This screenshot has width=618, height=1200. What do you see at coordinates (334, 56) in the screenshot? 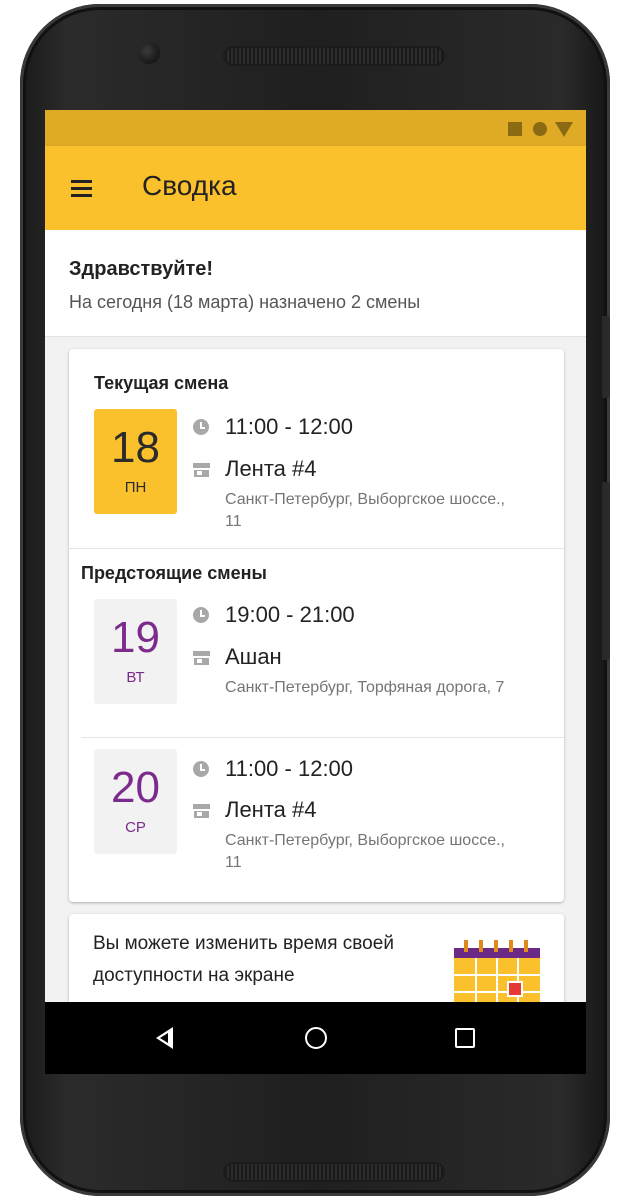
I see `earpiece-speaker` at bounding box center [334, 56].